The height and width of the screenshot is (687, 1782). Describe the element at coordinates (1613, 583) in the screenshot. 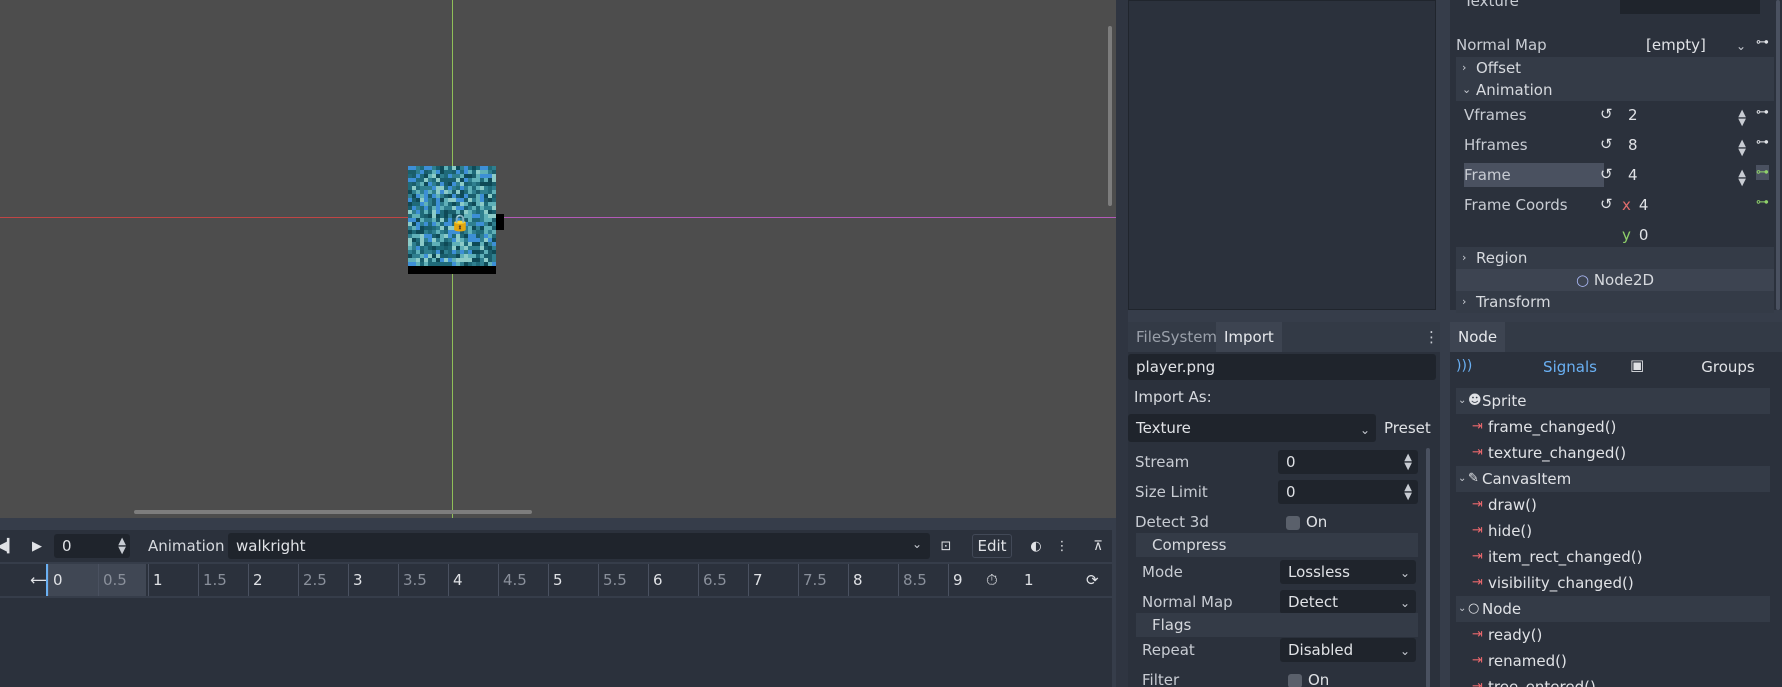

I see `signal-item: ⇥ visibility_changed()` at that location.